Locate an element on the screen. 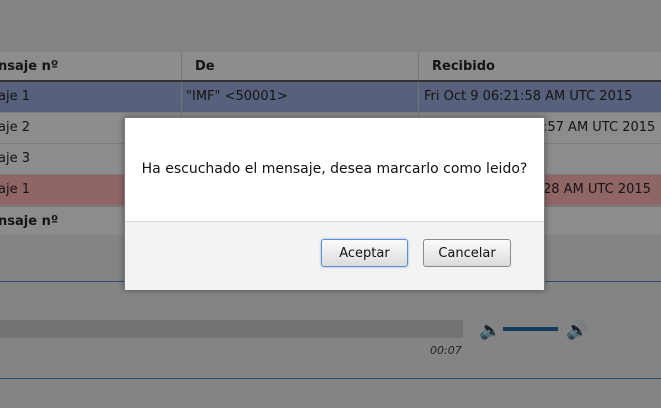 The image size is (661, 408). accept-button: Aceptar is located at coordinates (364, 253).